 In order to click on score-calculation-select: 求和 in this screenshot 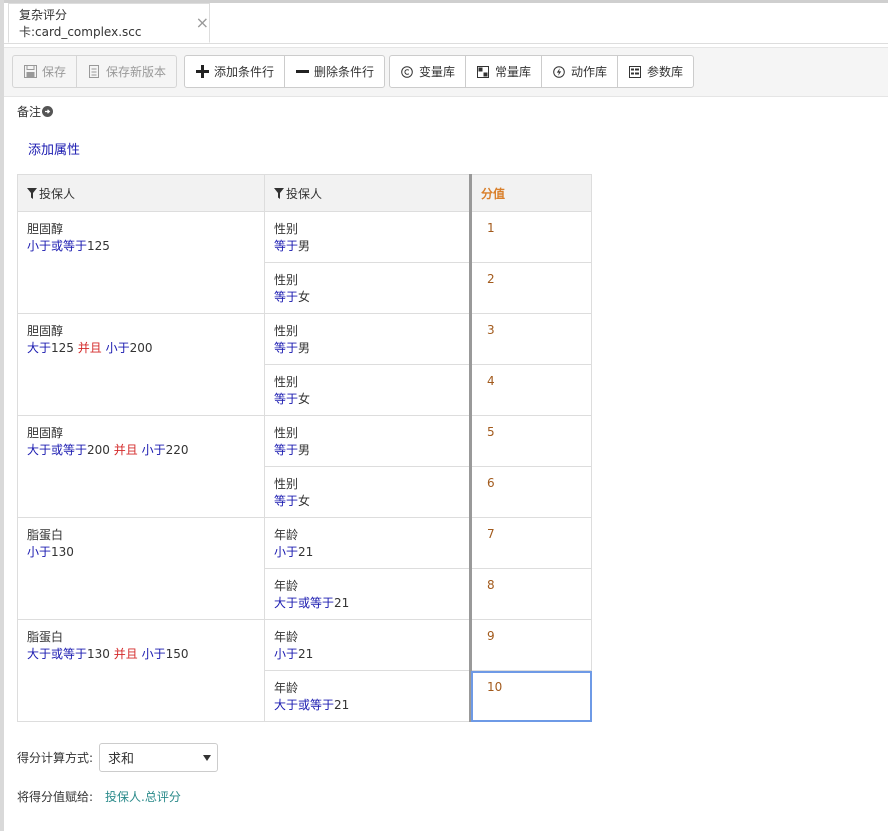, I will do `click(159, 757)`.